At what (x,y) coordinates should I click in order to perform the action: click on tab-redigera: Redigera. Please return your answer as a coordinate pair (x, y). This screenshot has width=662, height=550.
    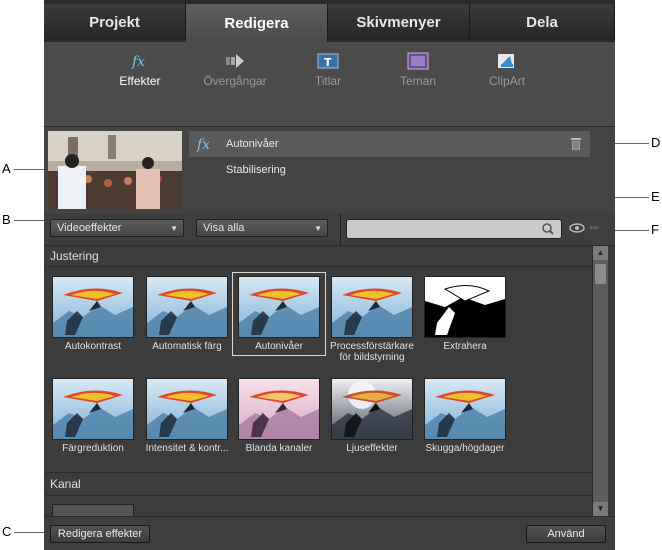
    Looking at the image, I should click on (257, 23).